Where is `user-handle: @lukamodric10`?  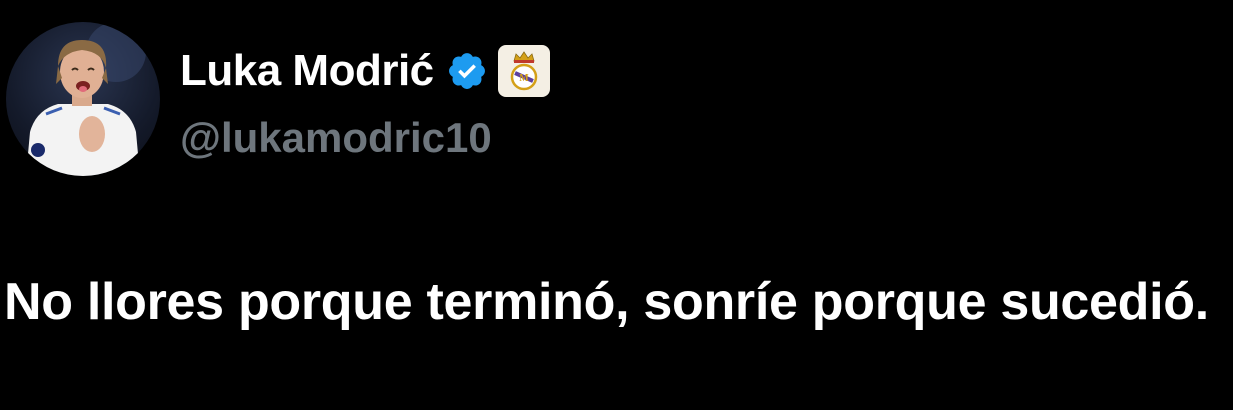 user-handle: @lukamodric10 is located at coordinates (365, 138).